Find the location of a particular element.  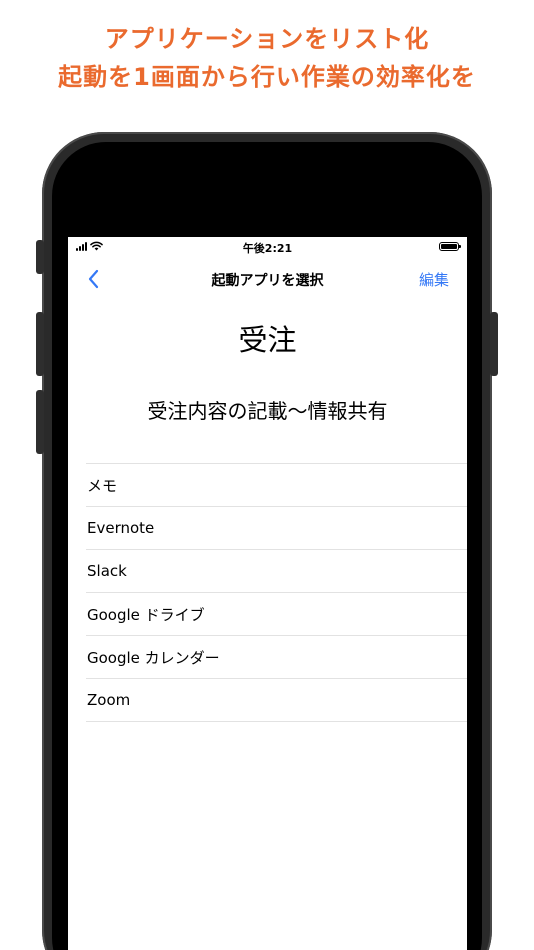

mute-switch is located at coordinates (40, 257).